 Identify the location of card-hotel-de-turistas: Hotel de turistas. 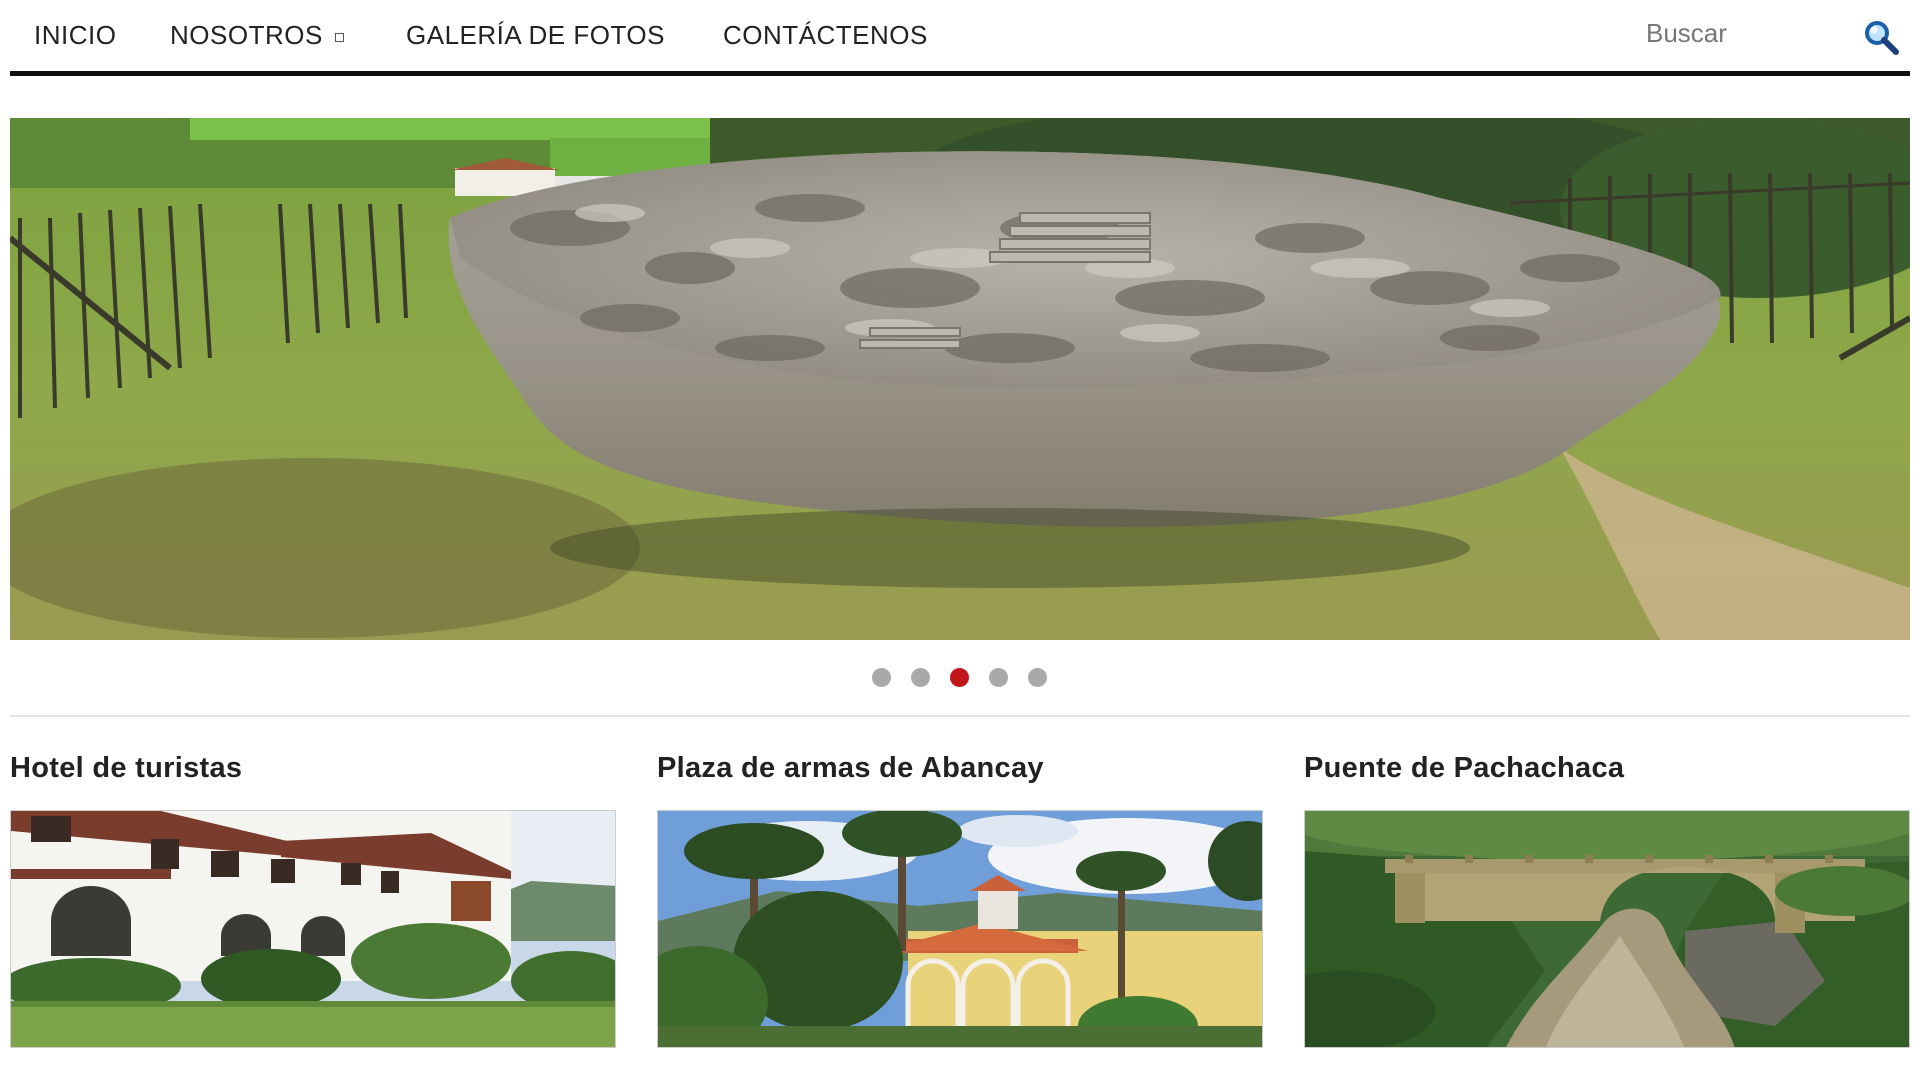
(313, 900).